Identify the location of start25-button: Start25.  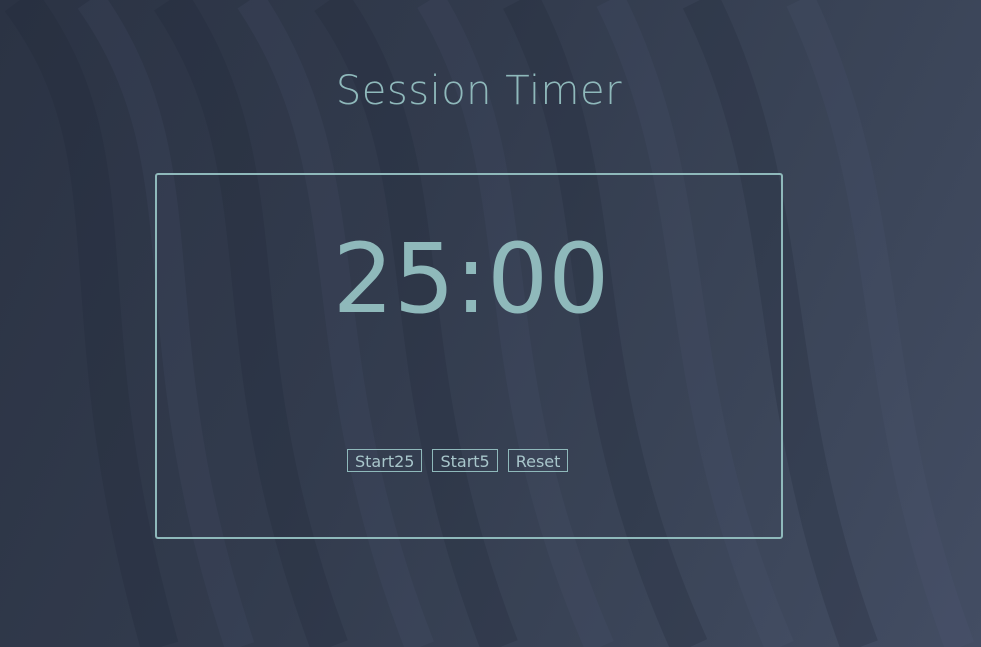
(385, 460).